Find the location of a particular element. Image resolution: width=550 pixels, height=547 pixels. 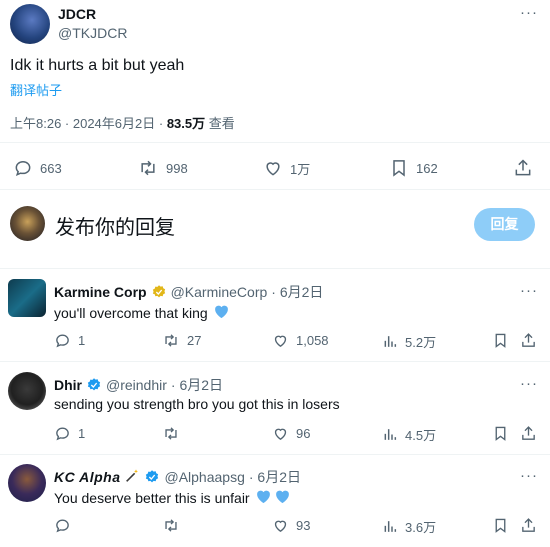

views-count: 4.5万 is located at coordinates (421, 435).